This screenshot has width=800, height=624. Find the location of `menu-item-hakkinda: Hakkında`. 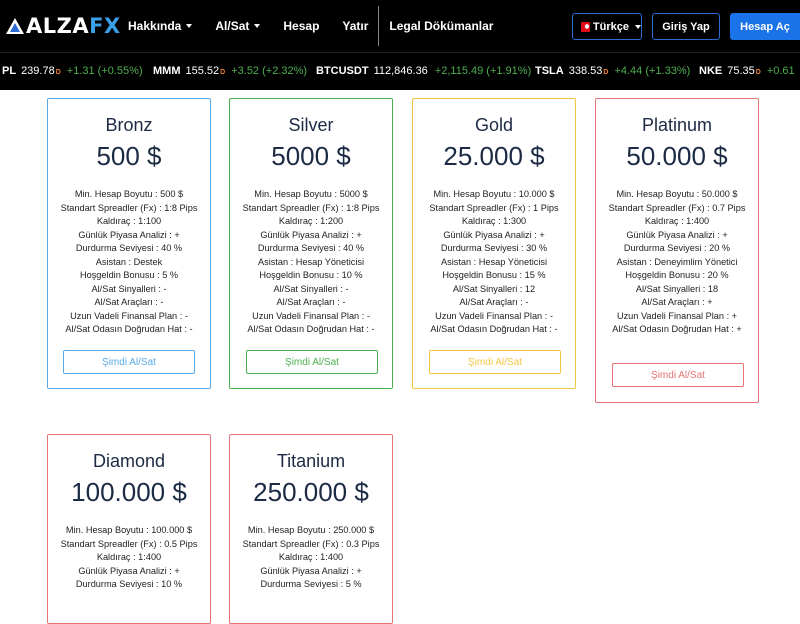

menu-item-hakkinda: Hakkında is located at coordinates (160, 26).